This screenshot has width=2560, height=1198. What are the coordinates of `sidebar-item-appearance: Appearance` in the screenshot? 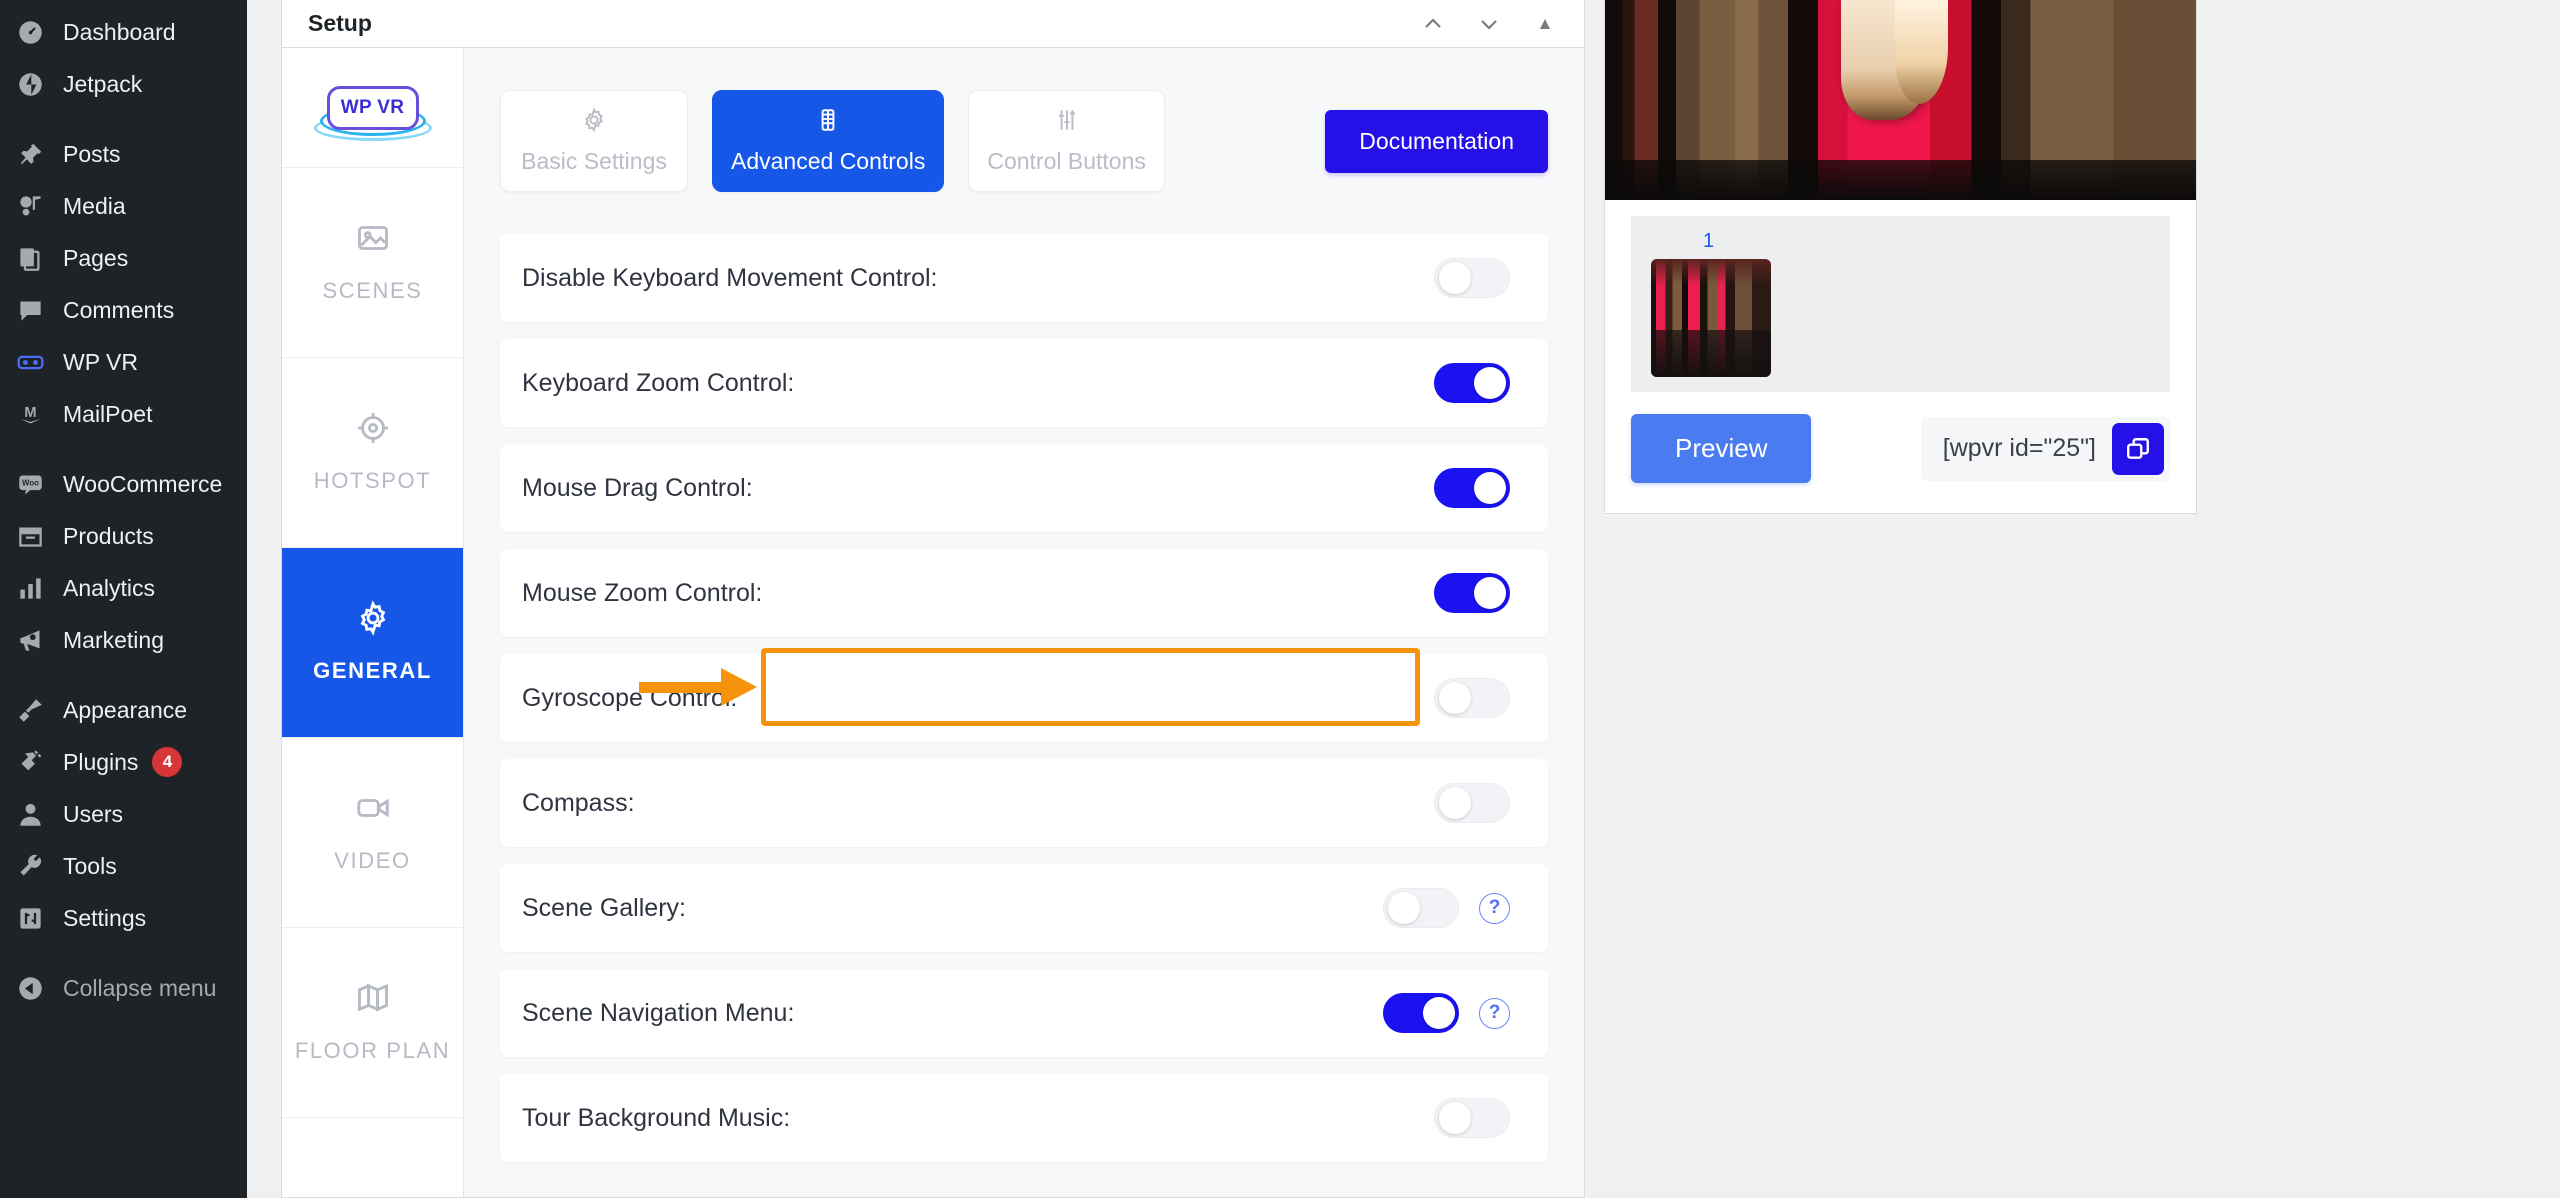 It's located at (123, 710).